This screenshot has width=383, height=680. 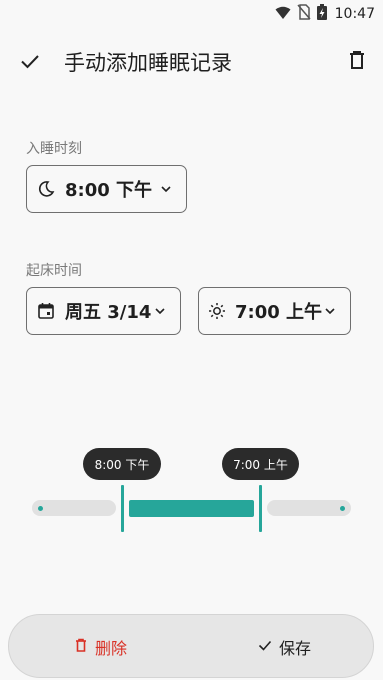 I want to click on start-time-bubble: 8:00 下午, so click(x=122, y=464).